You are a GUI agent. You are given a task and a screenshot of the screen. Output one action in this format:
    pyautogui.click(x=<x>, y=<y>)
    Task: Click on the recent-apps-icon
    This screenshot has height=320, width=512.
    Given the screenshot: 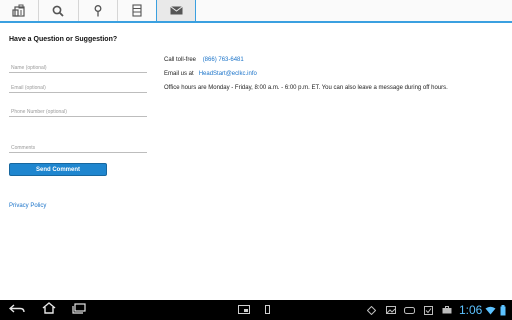 What is the action you would take?
    pyautogui.click(x=79, y=310)
    